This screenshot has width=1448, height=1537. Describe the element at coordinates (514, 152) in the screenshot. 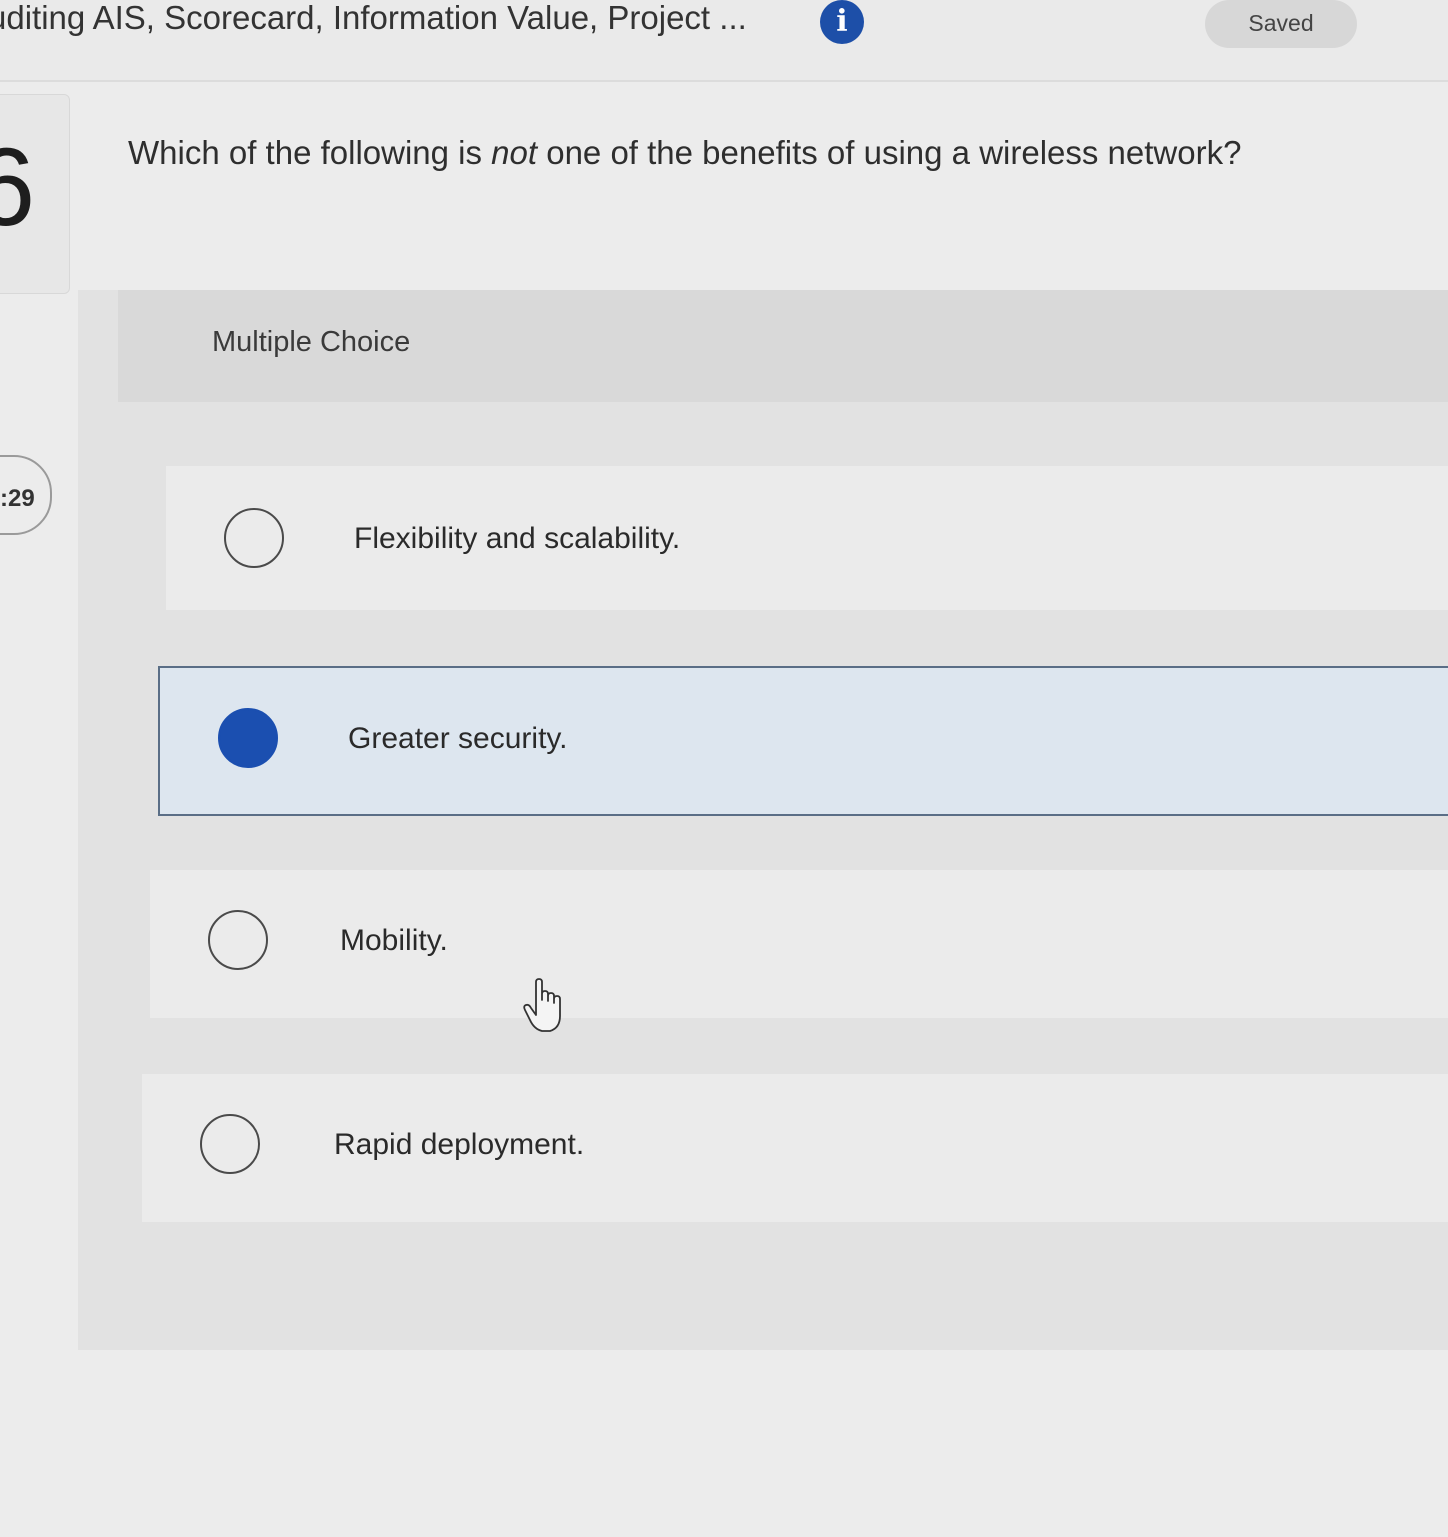

I see `question-emphasis: not` at that location.